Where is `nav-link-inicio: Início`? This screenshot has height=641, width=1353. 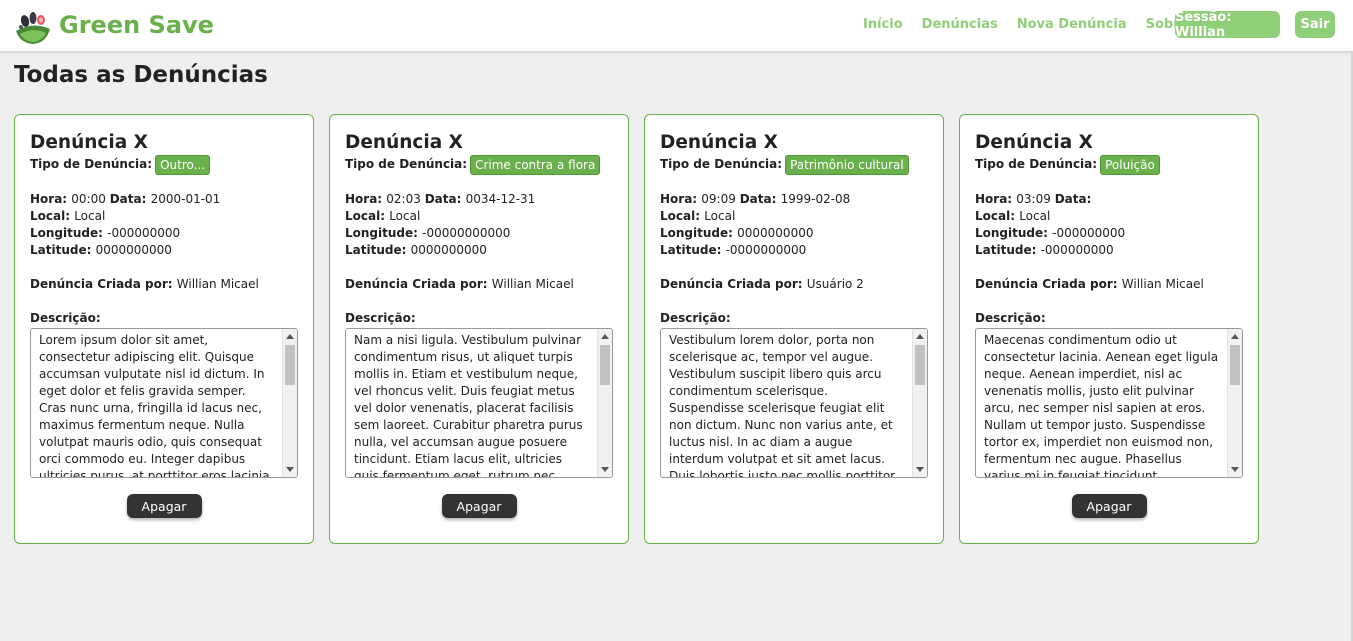
nav-link-inicio: Início is located at coordinates (883, 24).